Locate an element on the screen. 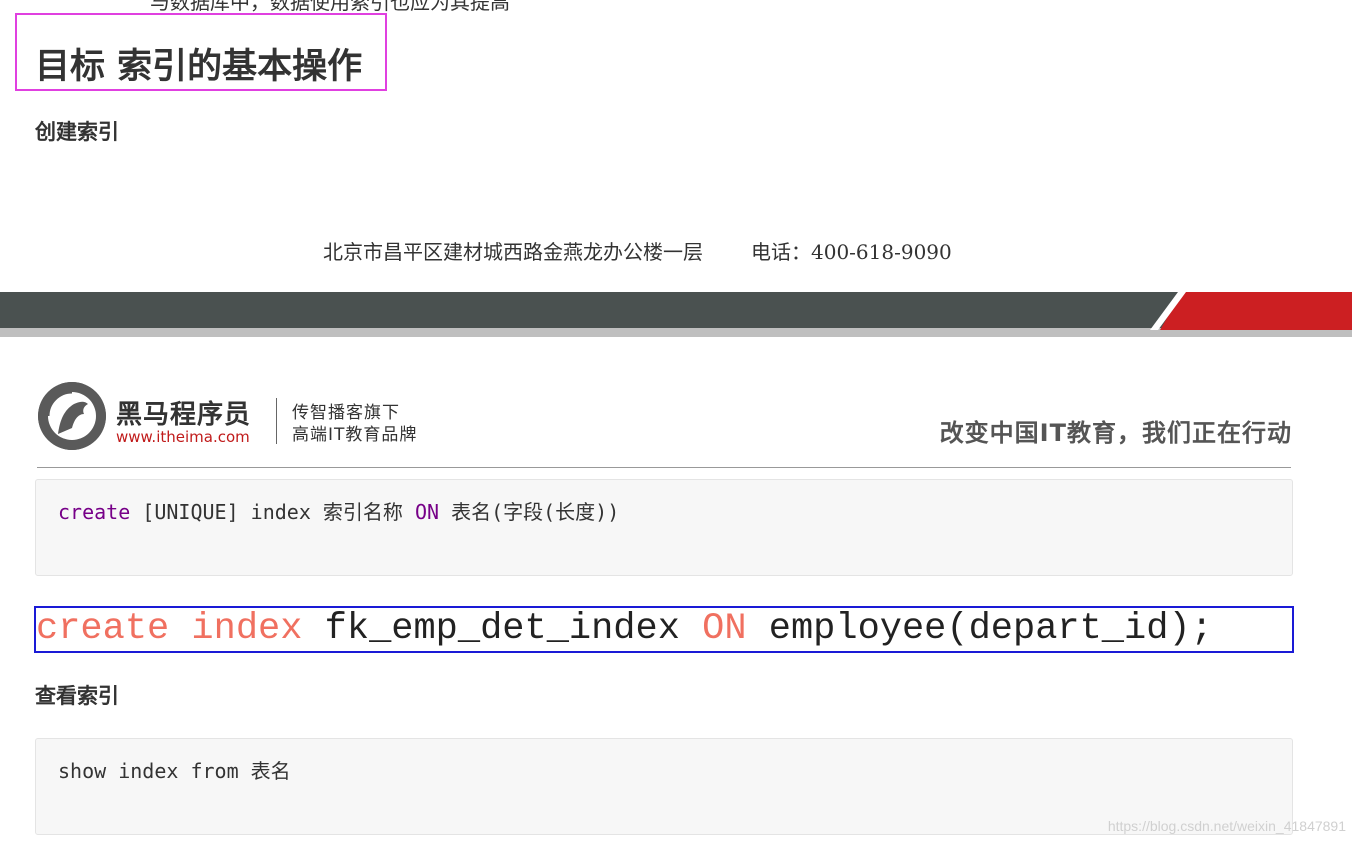 The image size is (1352, 846). code-block-create-syntax: create [UNIQUE] index 索引名称 ON 表名(字段(长度)) is located at coordinates (664, 527).